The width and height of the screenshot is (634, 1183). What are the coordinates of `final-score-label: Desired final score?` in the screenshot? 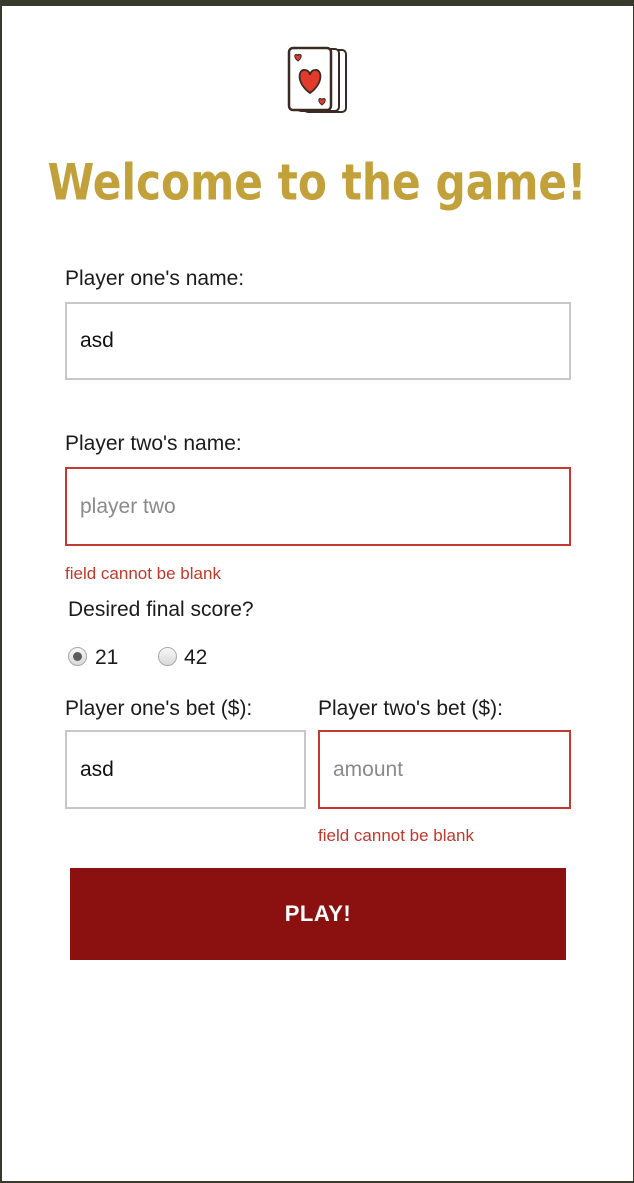 It's located at (161, 609).